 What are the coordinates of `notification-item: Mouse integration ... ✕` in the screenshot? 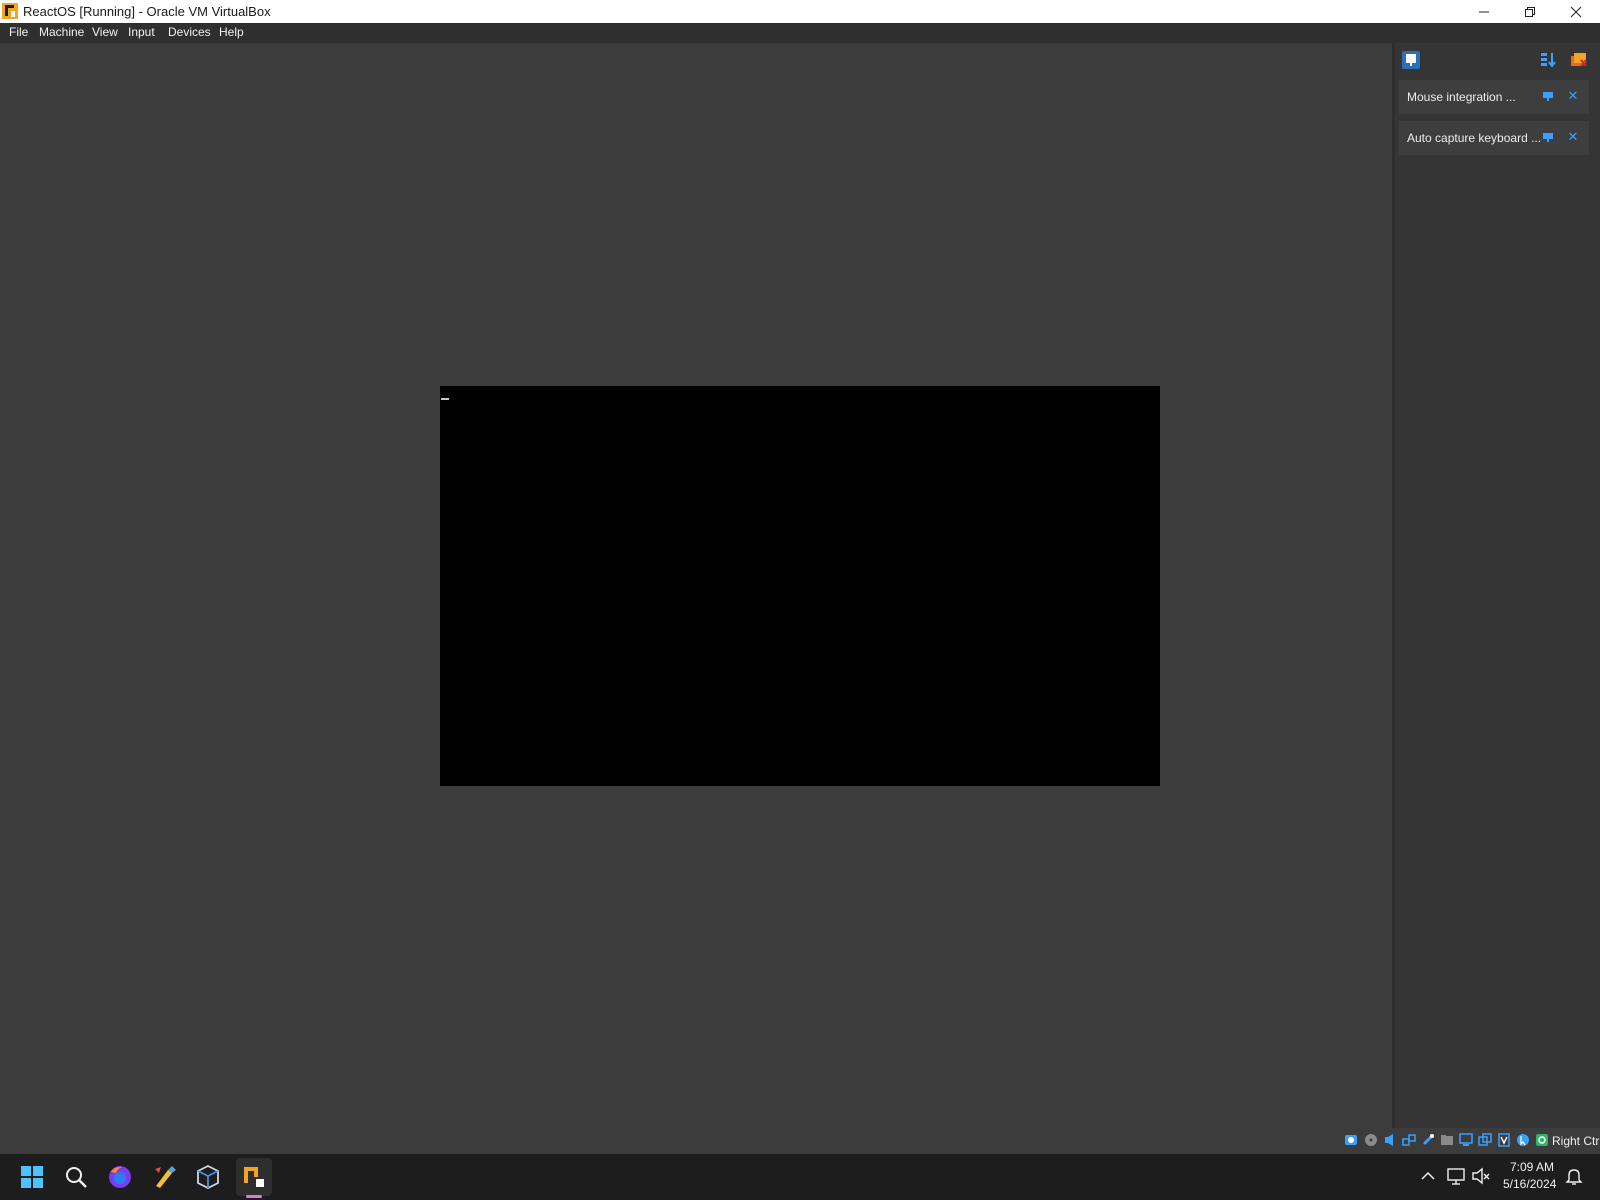 It's located at (1494, 97).